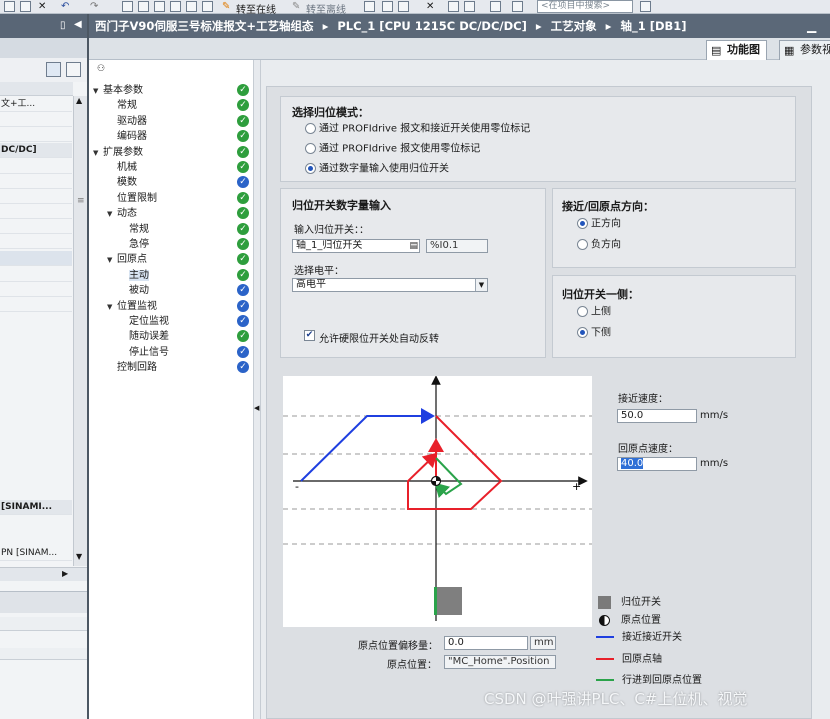 The height and width of the screenshot is (719, 830). What do you see at coordinates (101, 69) in the screenshot?
I see `nav-toolbar-icon: ⚇` at bounding box center [101, 69].